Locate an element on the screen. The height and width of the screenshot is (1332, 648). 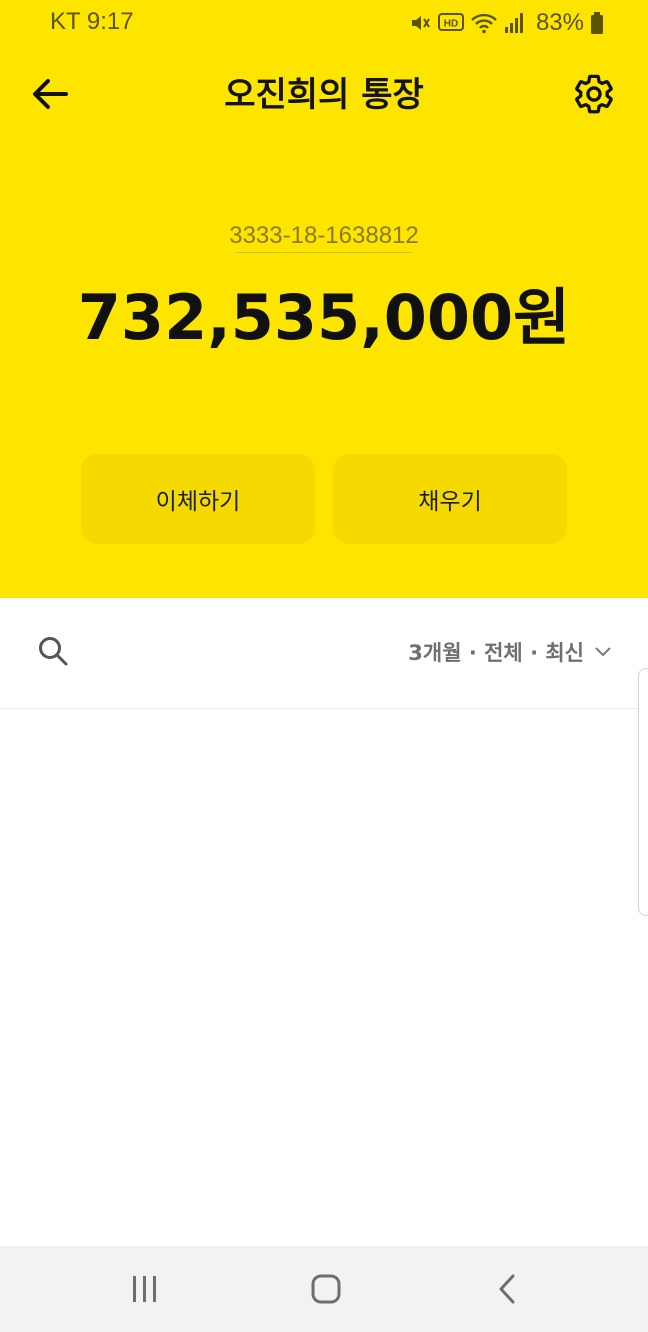
wifi-icon is located at coordinates (484, 23).